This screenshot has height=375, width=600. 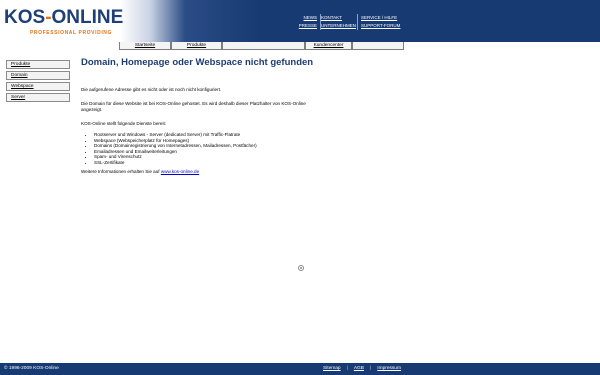 I want to click on footer-link-agb: AGB, so click(x=359, y=368).